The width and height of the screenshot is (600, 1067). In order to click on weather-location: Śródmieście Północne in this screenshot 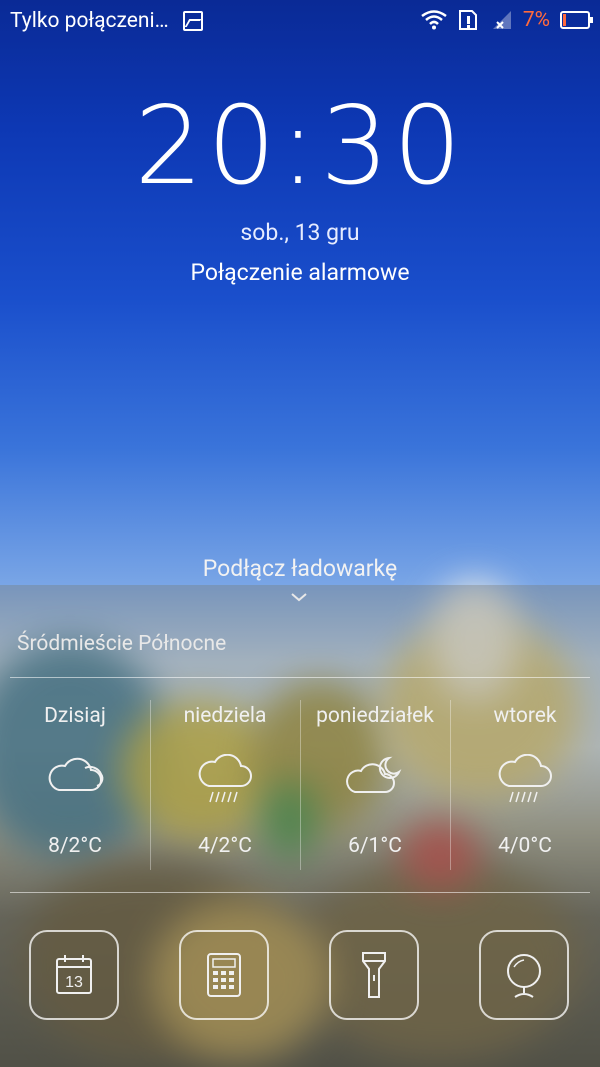, I will do `click(122, 644)`.